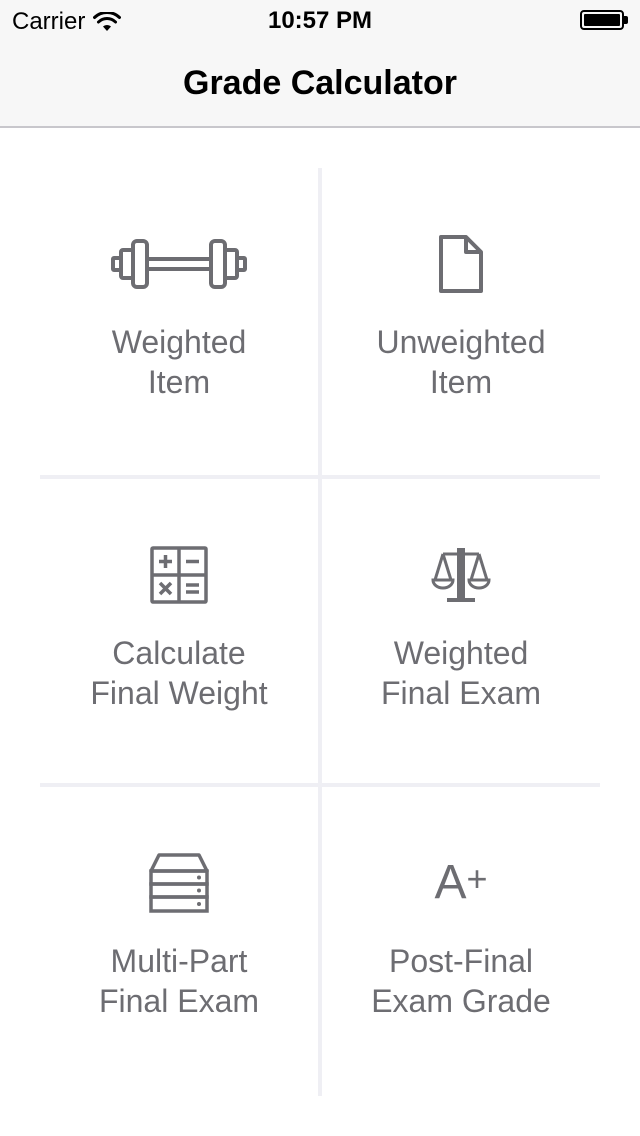  I want to click on a-plus-sign: +, so click(477, 878).